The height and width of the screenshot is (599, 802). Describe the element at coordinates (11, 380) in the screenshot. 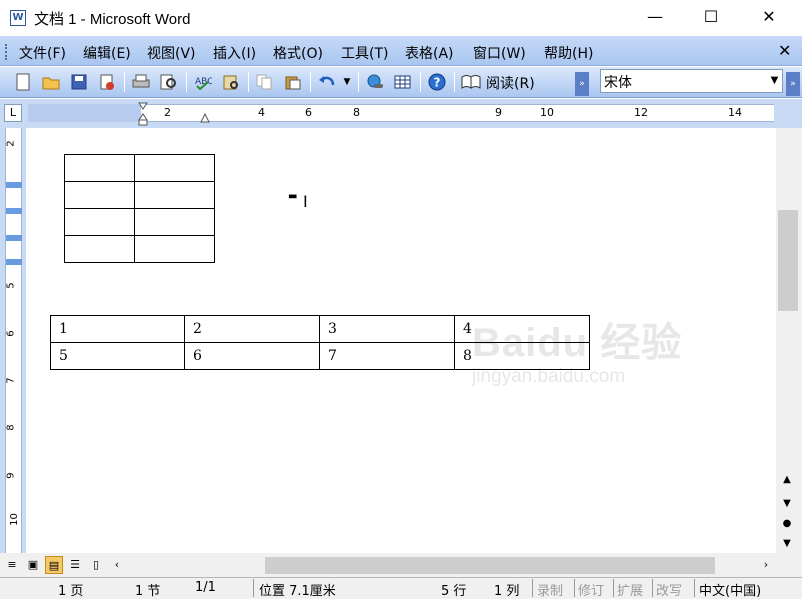

I see `ruler-label: 7` at that location.